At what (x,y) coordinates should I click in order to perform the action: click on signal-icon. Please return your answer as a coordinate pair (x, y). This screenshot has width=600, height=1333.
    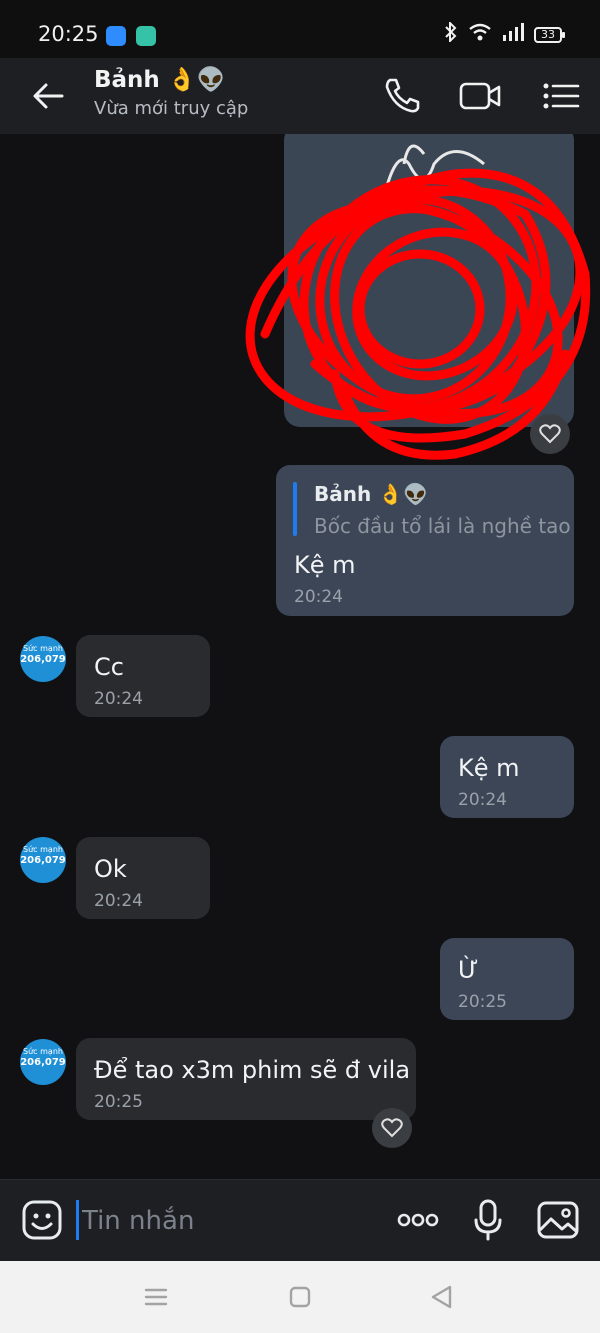
    Looking at the image, I should click on (513, 34).